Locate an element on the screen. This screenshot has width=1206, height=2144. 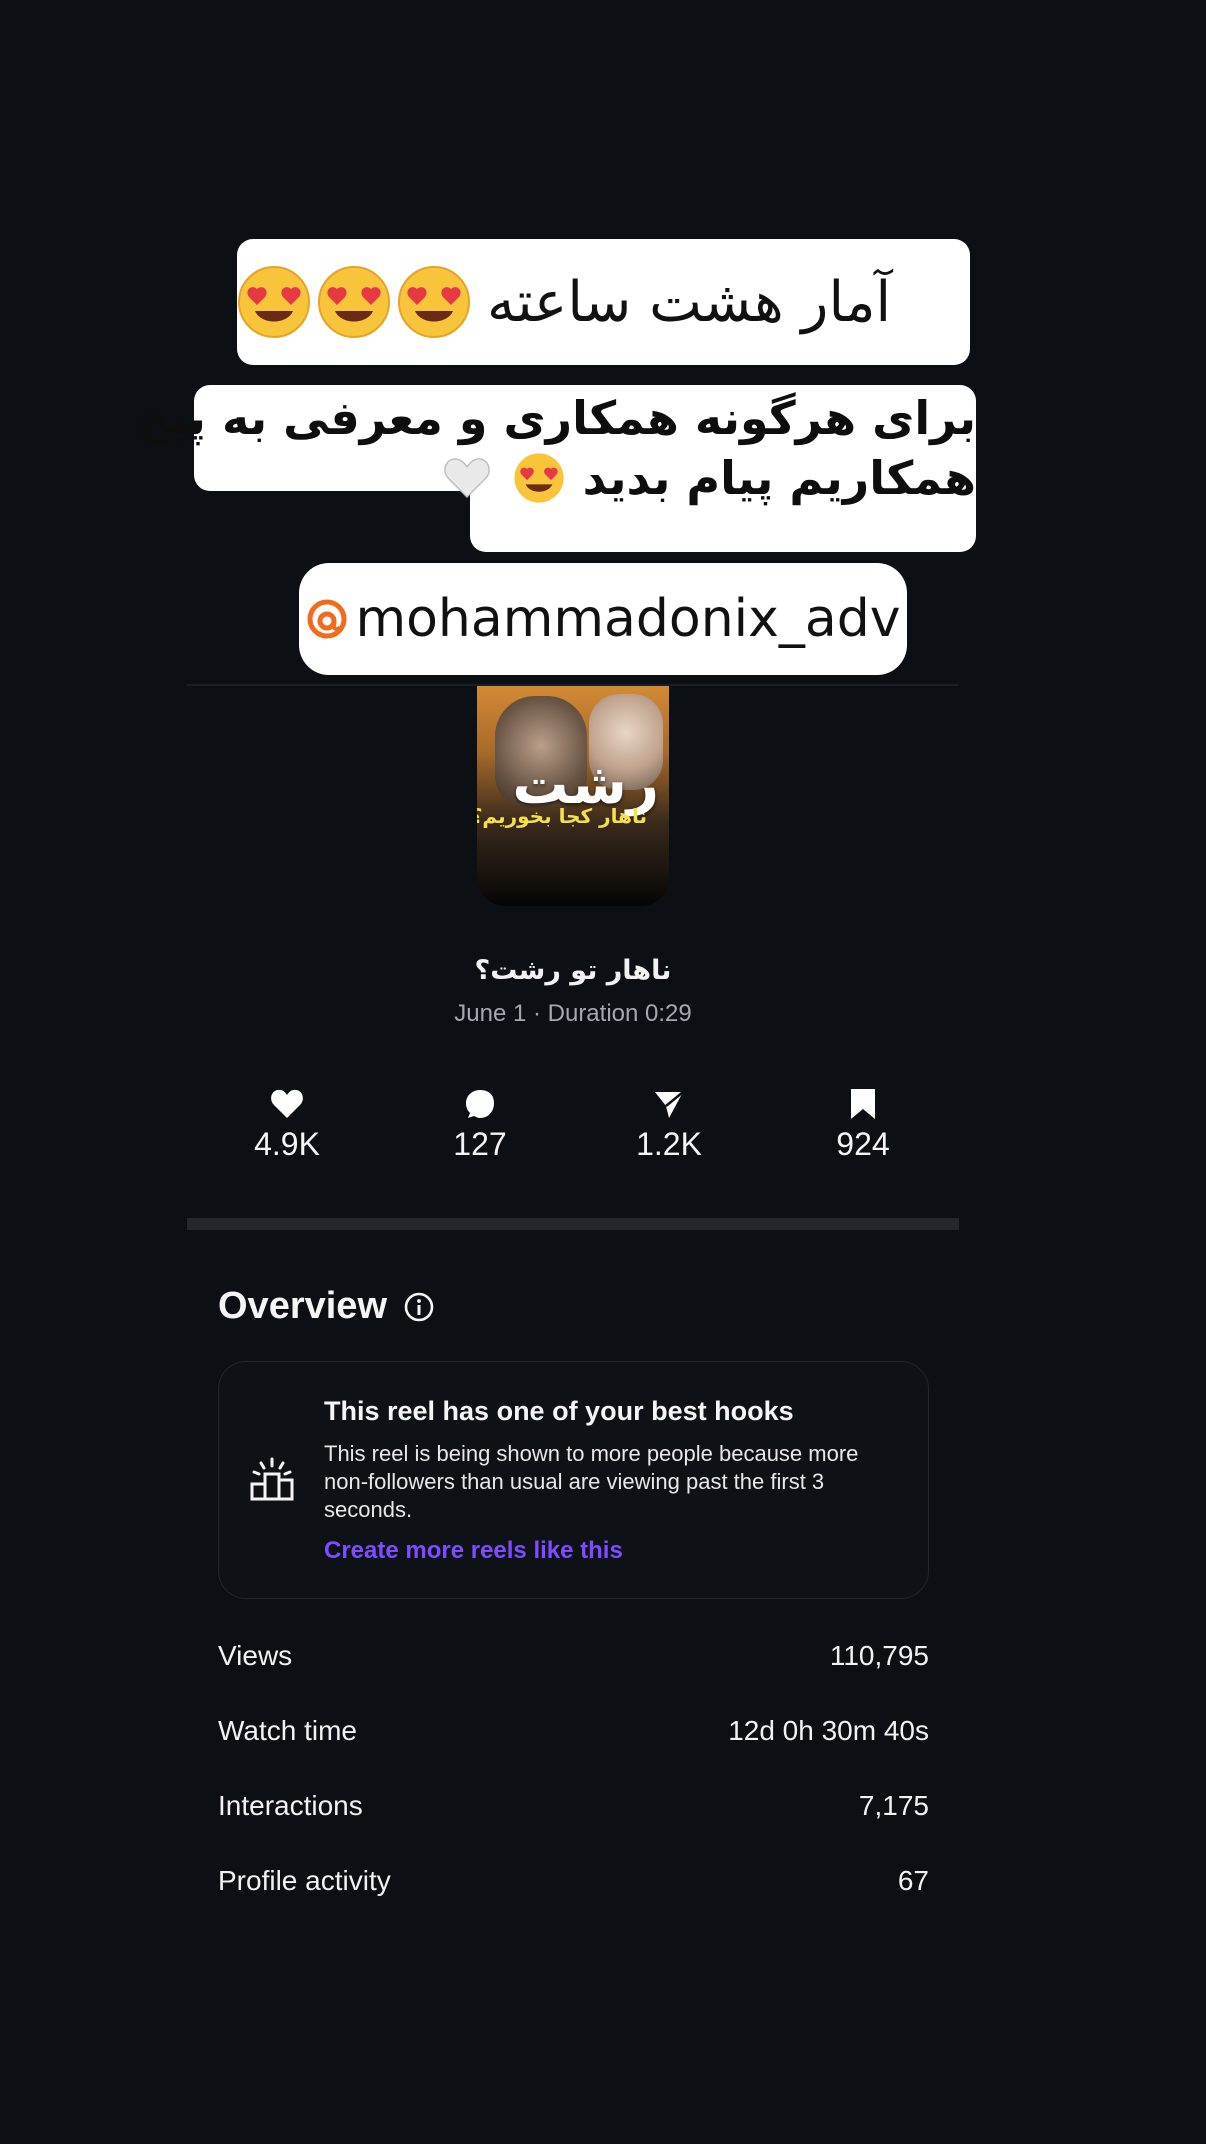
bio-line-2: همکاریم پیام بدید is located at coordinates (596, 478).